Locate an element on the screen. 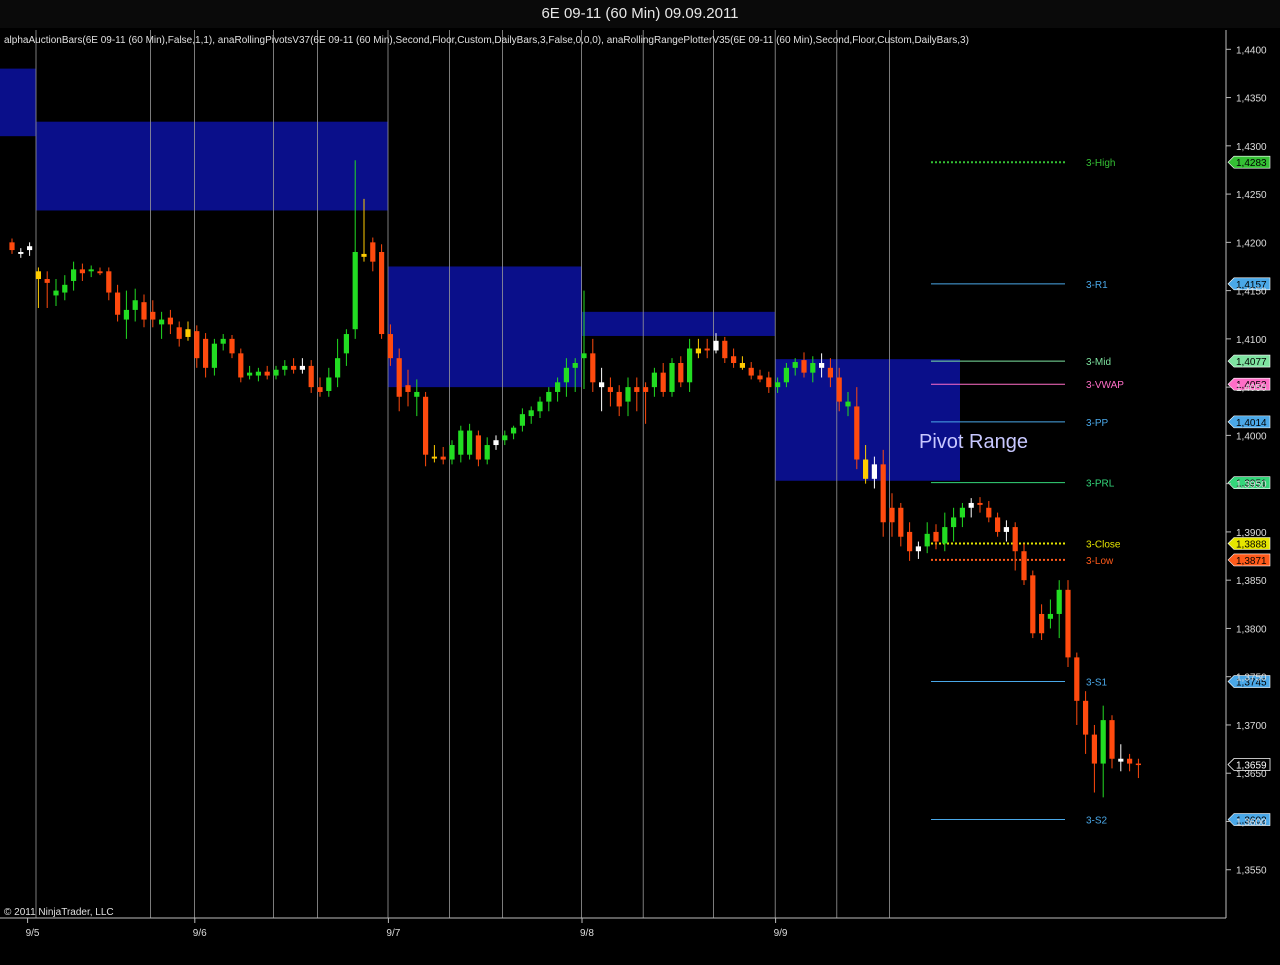 The height and width of the screenshot is (965, 1280). pivot-level-name: 3-PP is located at coordinates (1097, 423).